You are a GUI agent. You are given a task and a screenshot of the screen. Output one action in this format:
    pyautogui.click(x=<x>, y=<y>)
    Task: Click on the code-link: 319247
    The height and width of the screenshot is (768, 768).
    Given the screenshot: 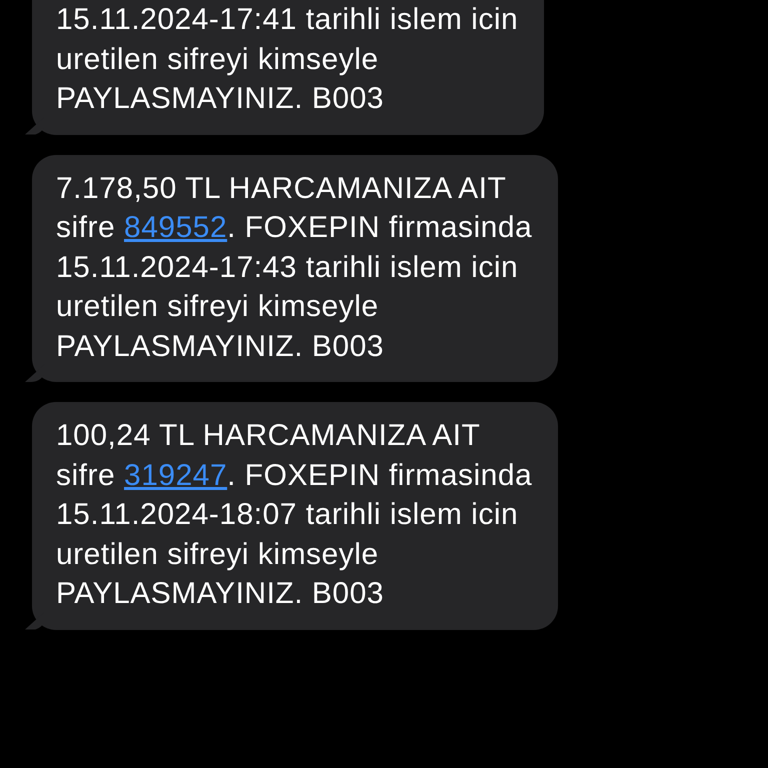 What is the action you would take?
    pyautogui.click(x=176, y=475)
    